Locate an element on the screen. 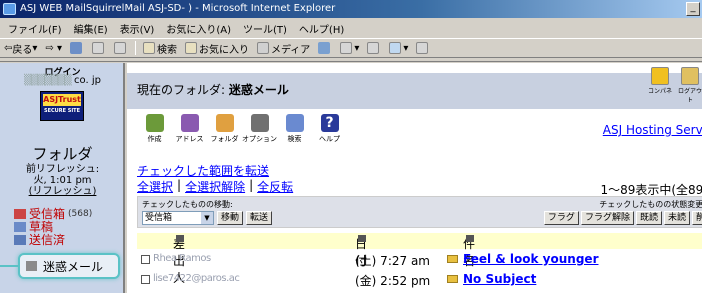 This screenshot has width=702, height=293. options-icon is located at coordinates (259, 123).